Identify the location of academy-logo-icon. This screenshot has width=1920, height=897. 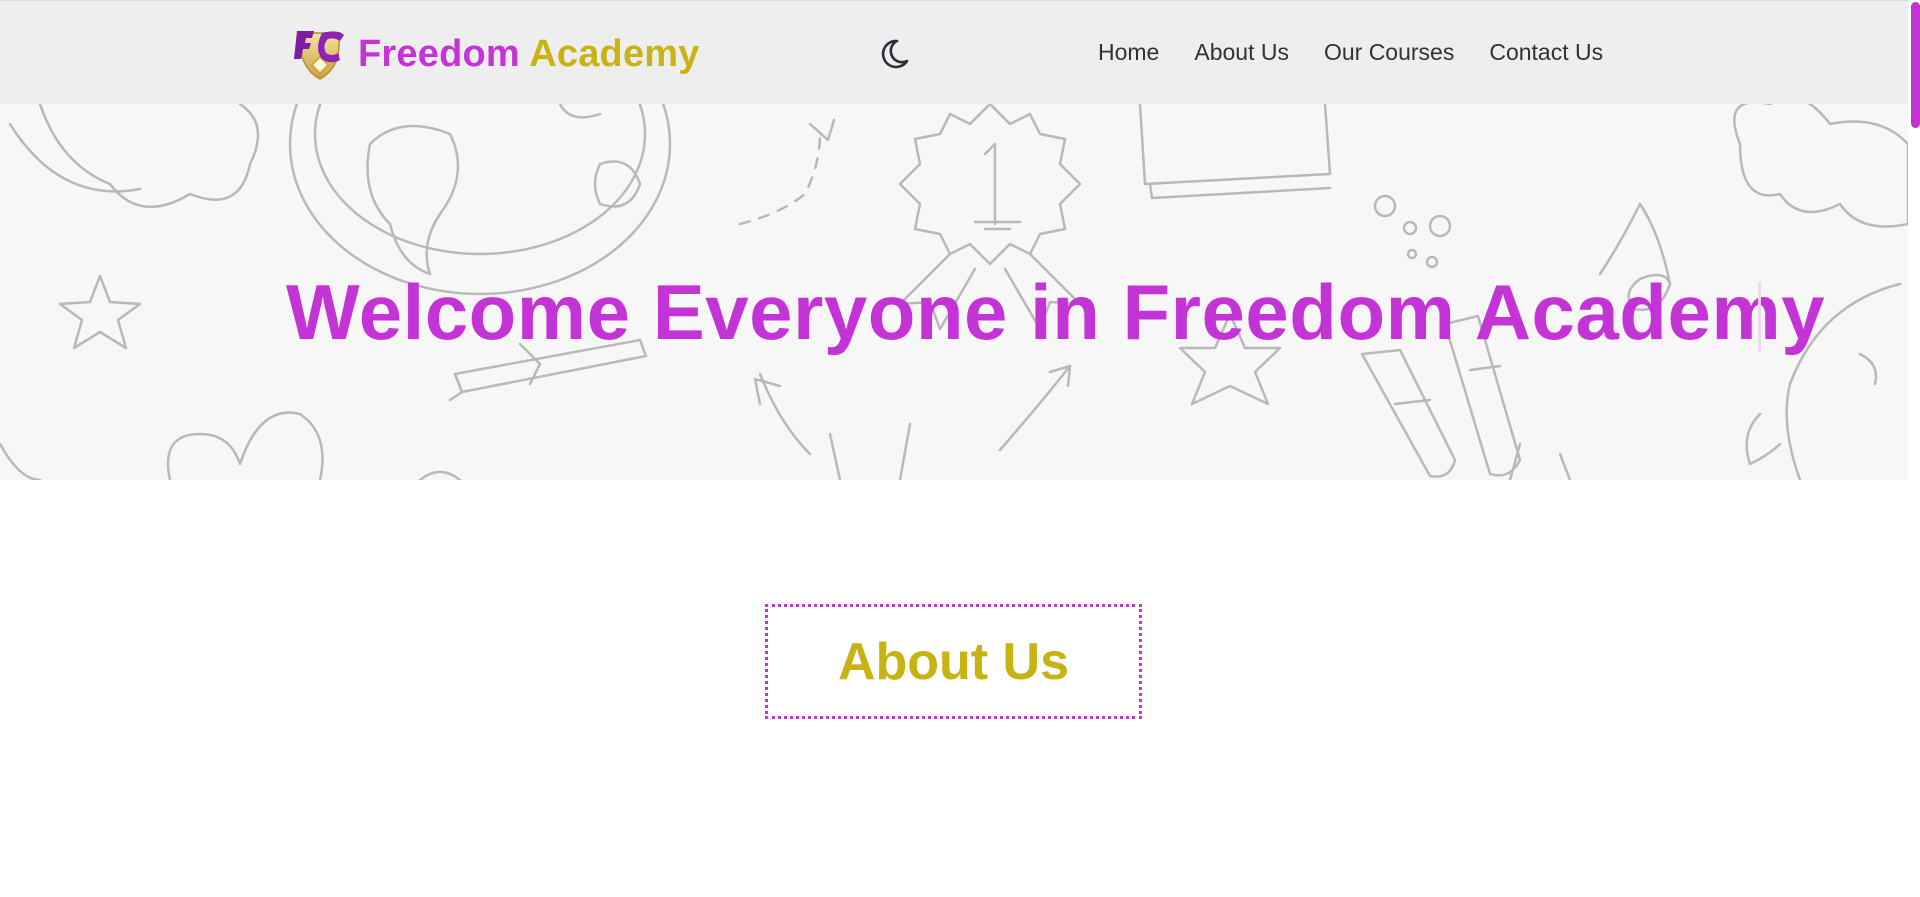
(319, 55).